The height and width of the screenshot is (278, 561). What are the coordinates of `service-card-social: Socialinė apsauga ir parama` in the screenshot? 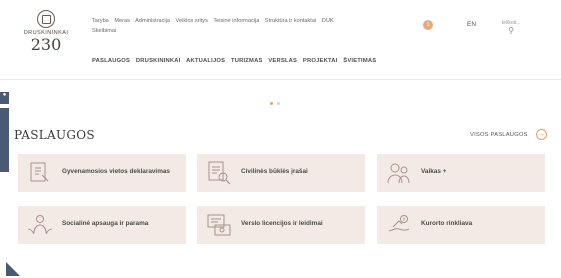 It's located at (102, 225).